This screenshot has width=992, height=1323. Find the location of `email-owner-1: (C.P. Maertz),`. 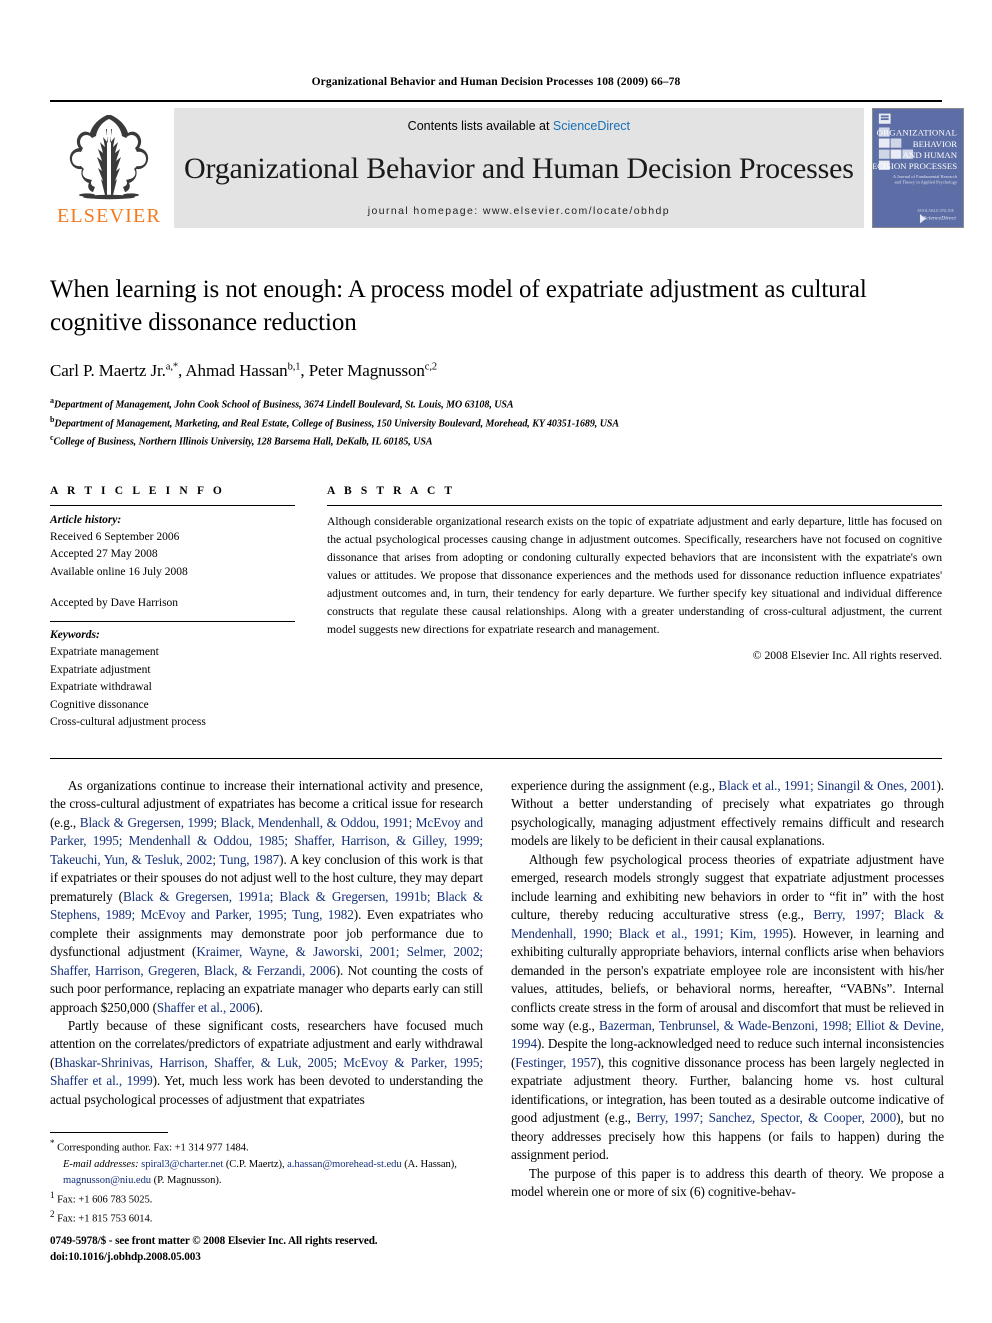

email-owner-1: (C.P. Maertz), is located at coordinates (255, 1164).